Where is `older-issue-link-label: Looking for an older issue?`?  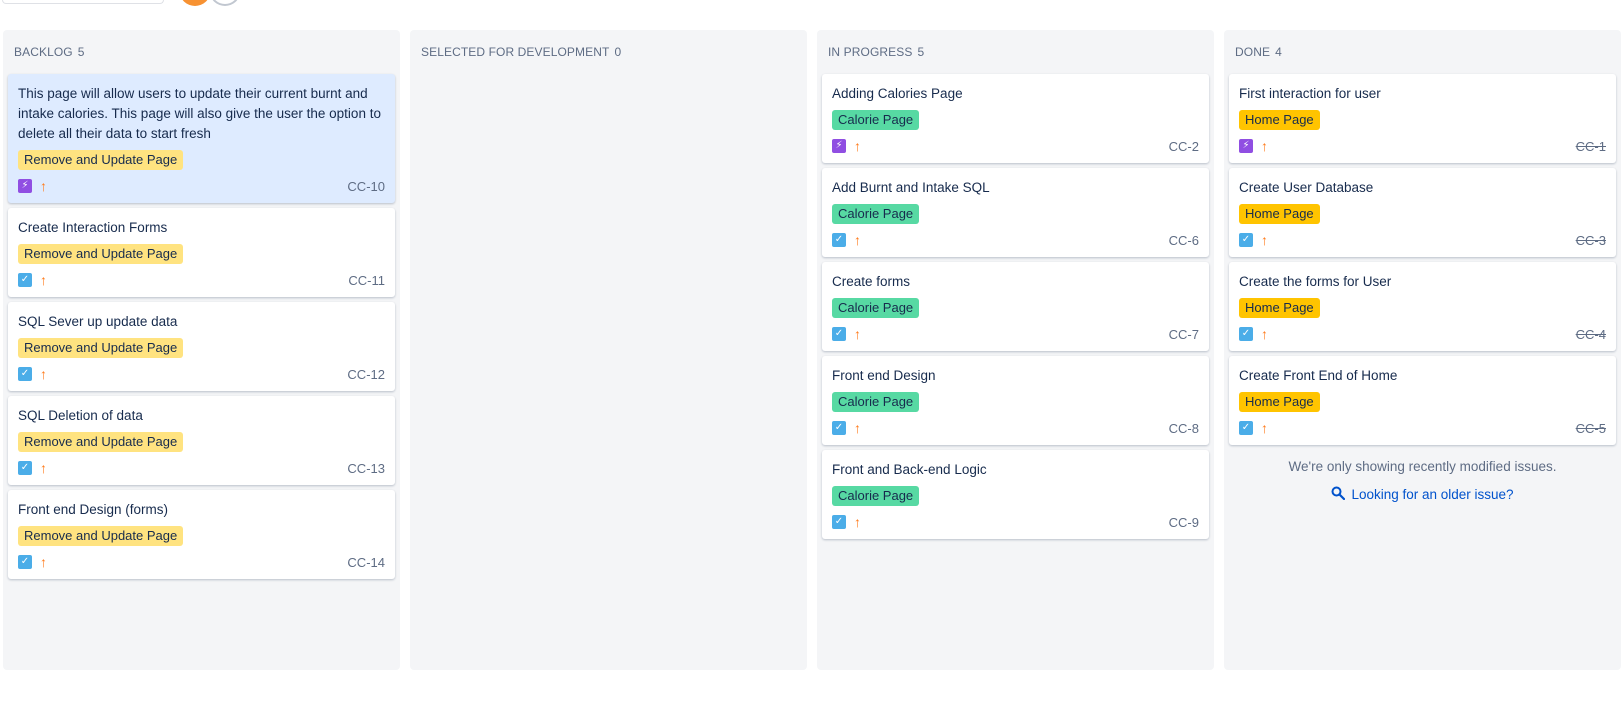
older-issue-link-label: Looking for an older issue? is located at coordinates (1432, 494).